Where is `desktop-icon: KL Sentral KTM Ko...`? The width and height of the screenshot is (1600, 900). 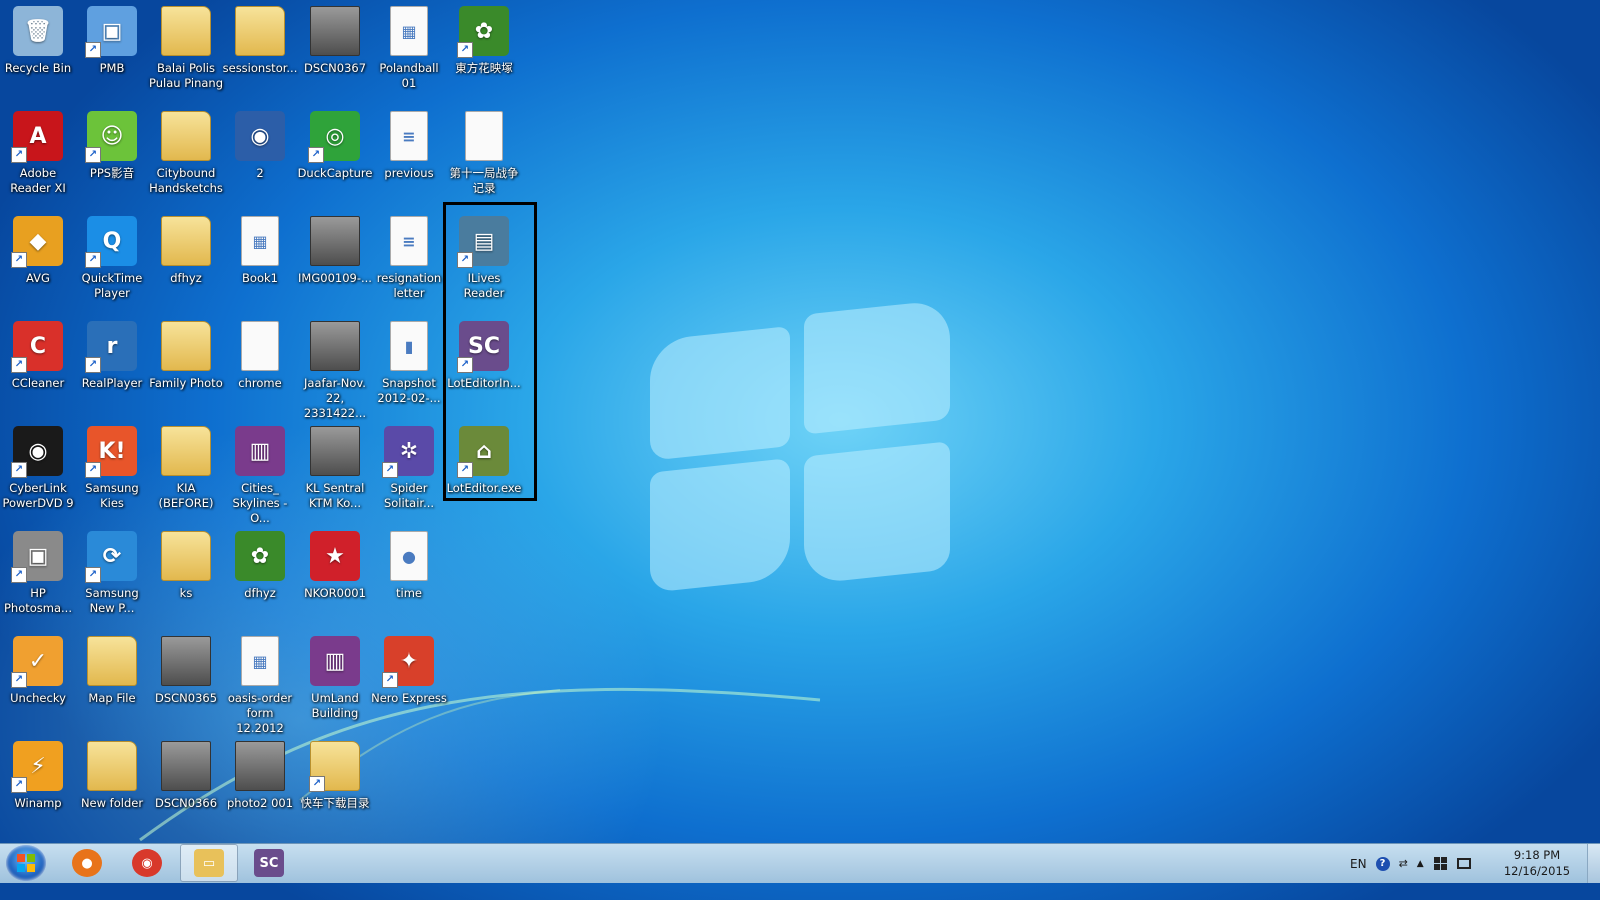 desktop-icon: KL Sentral KTM Ko... is located at coordinates (335, 474).